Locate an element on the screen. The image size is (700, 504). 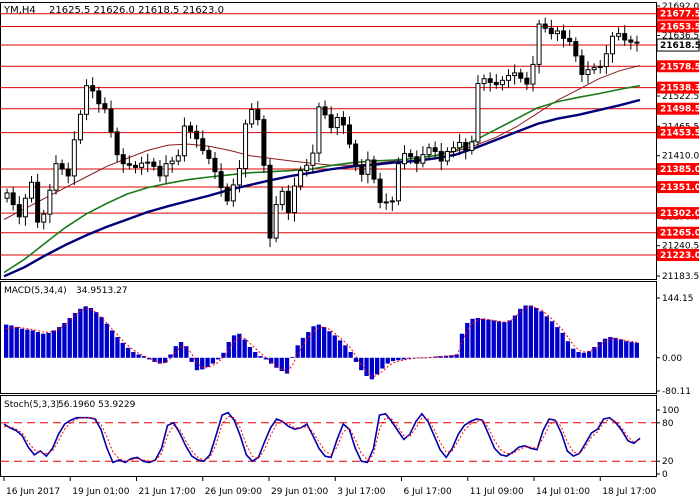
time-axis-label: 26 Jun 09:00 is located at coordinates (233, 492).